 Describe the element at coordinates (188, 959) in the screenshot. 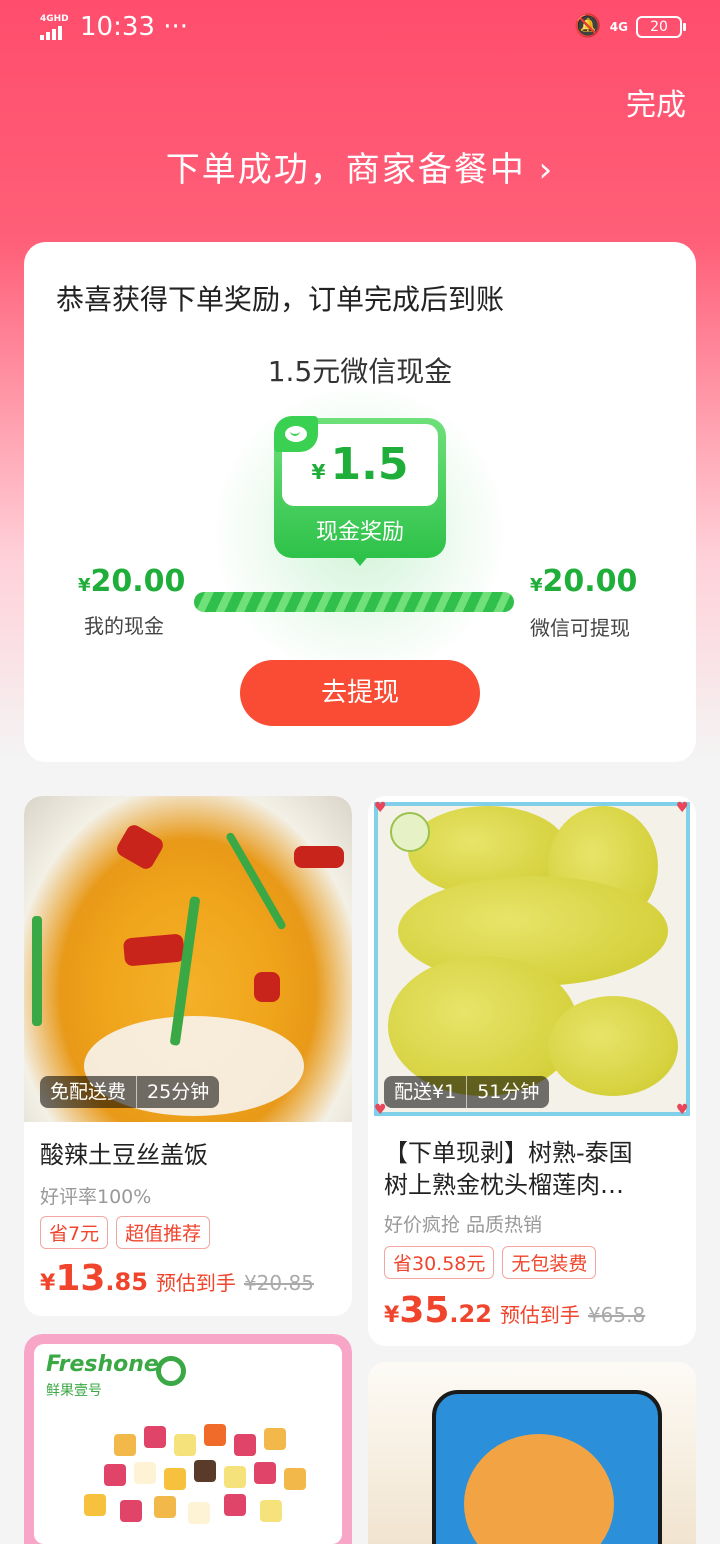

I see `food-photo-icon` at that location.